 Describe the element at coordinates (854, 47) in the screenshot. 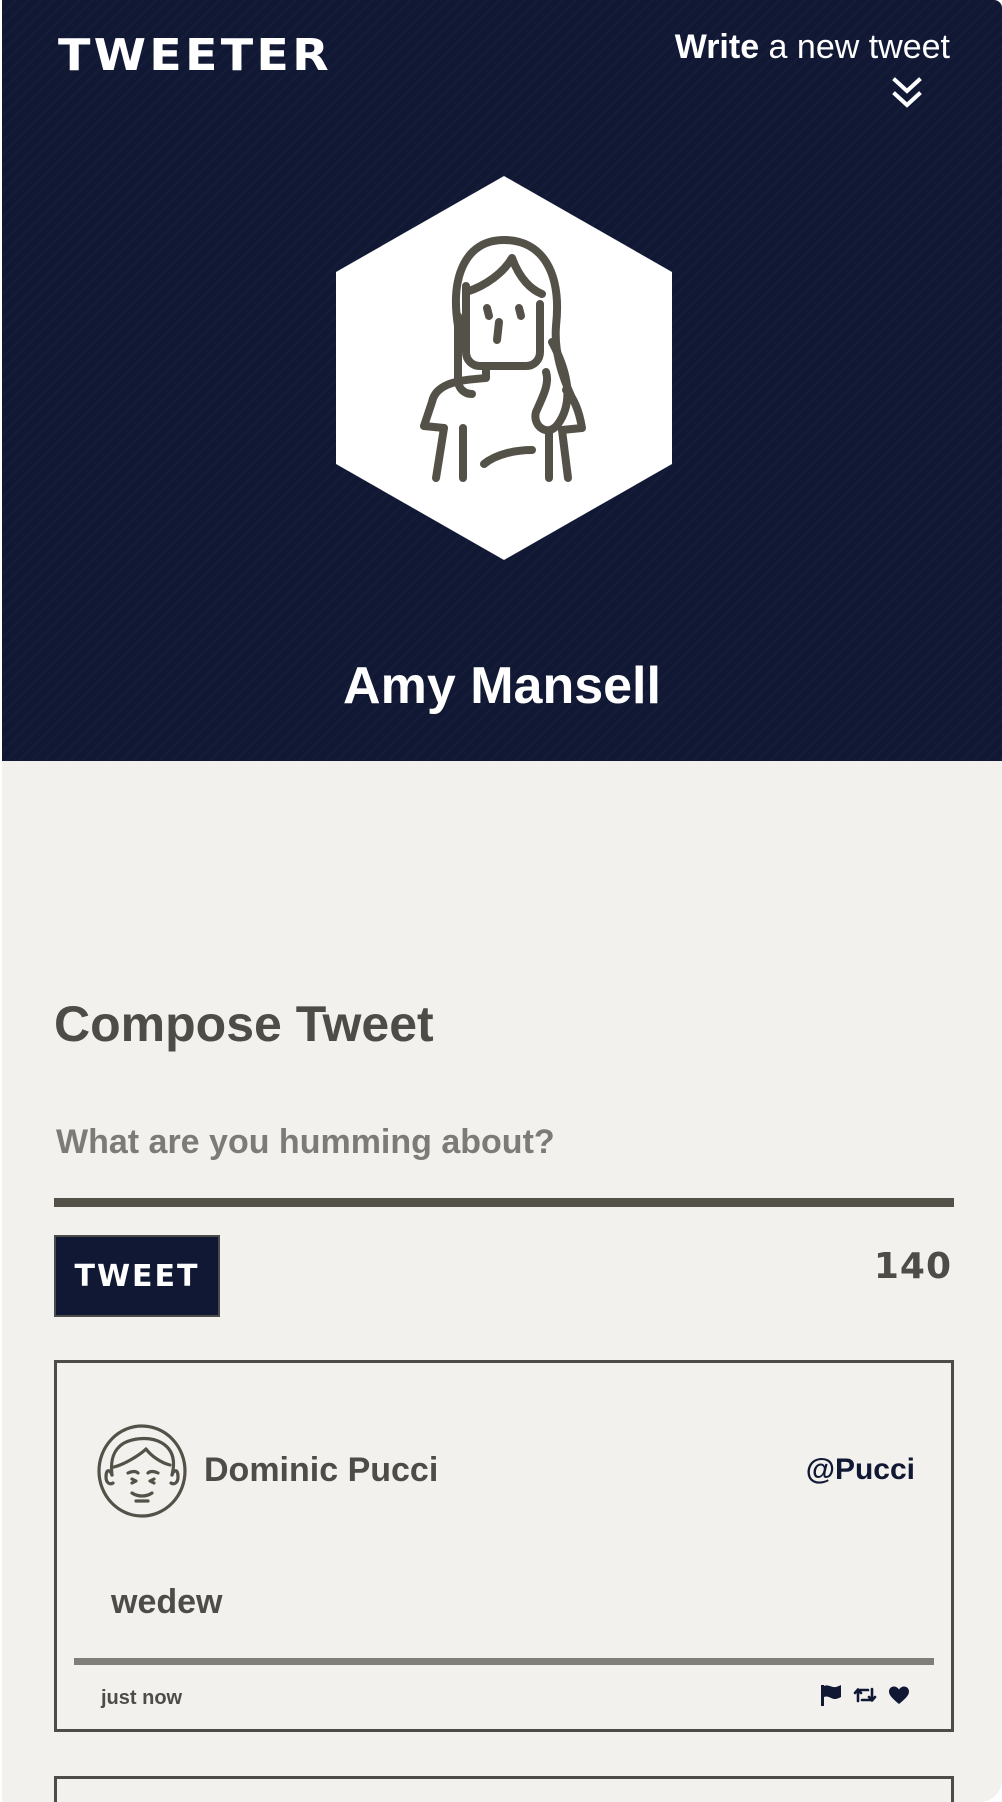

I see `write-label-rest: a new tweet` at that location.